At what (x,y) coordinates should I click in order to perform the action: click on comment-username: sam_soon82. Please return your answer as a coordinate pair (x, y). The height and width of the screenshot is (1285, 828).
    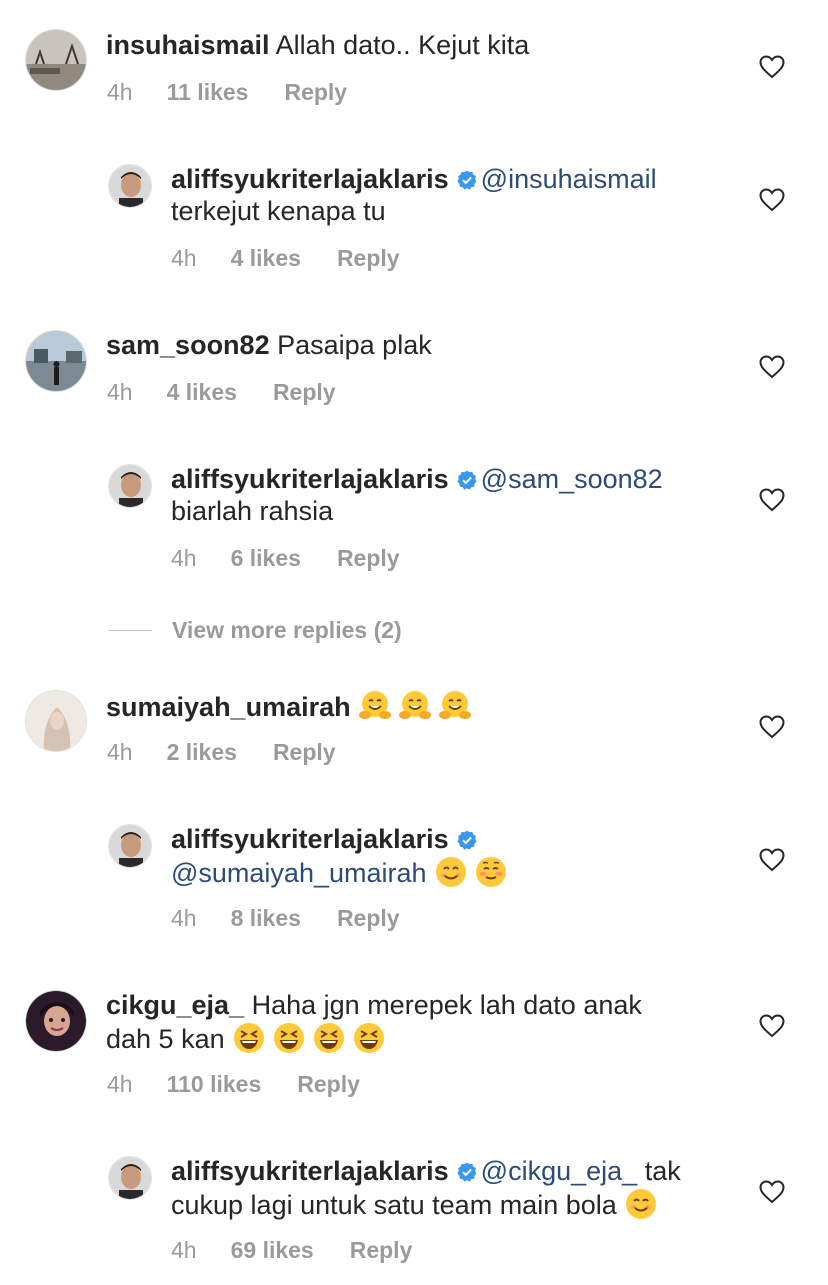
    Looking at the image, I should click on (188, 345).